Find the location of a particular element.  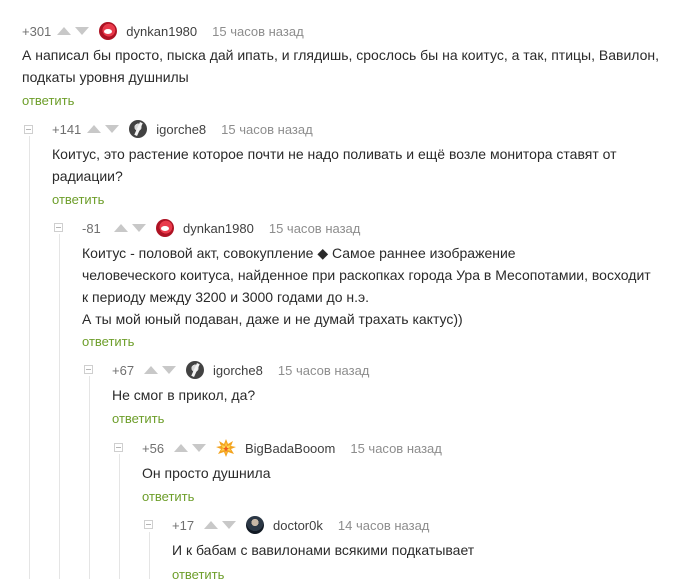

rating: +141 is located at coordinates (67, 129).